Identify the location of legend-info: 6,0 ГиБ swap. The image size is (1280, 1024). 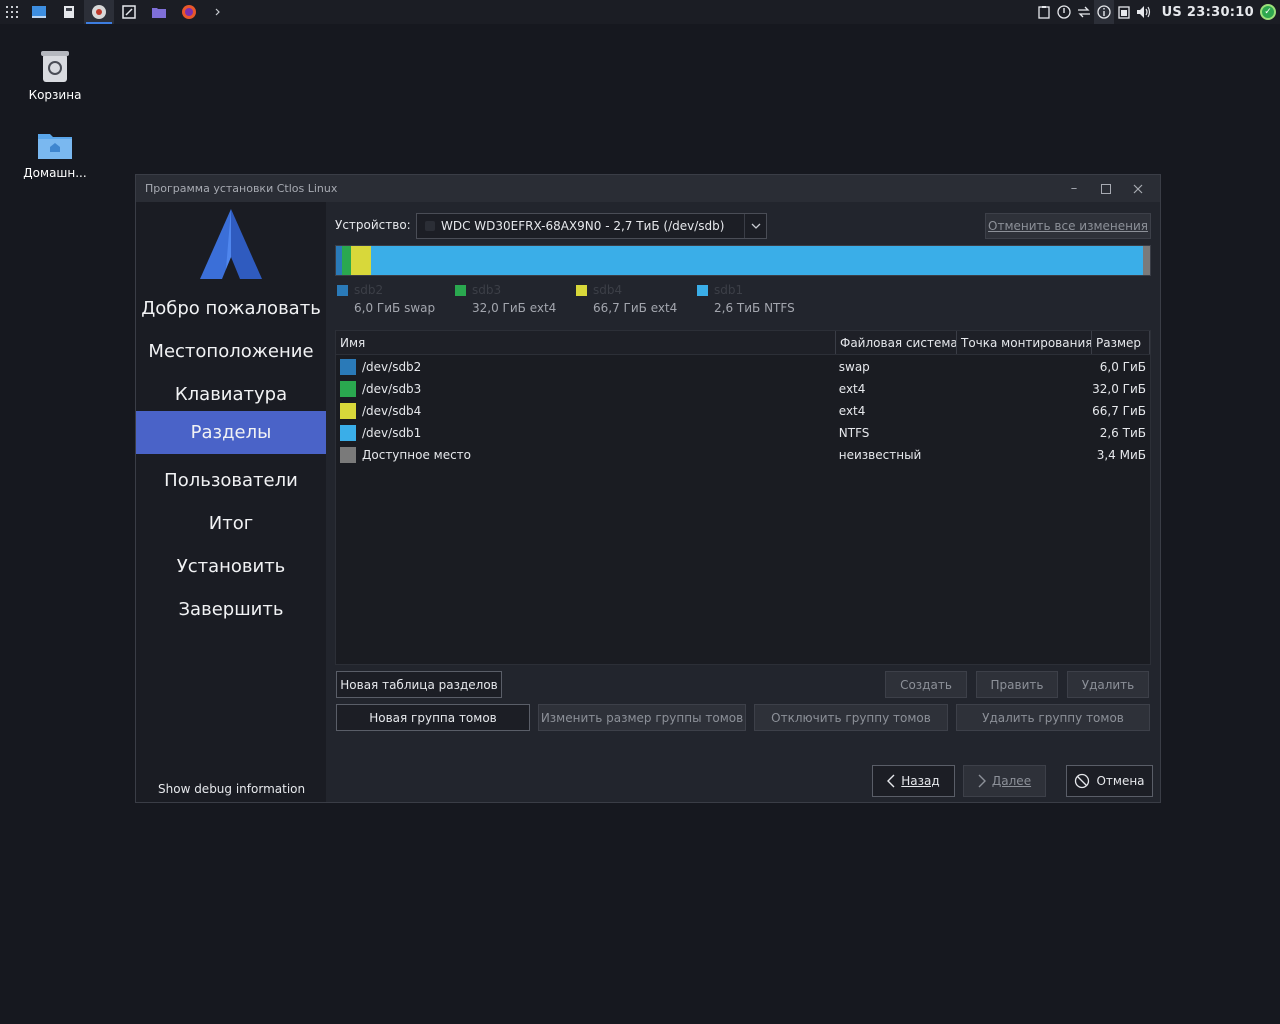
(395, 308).